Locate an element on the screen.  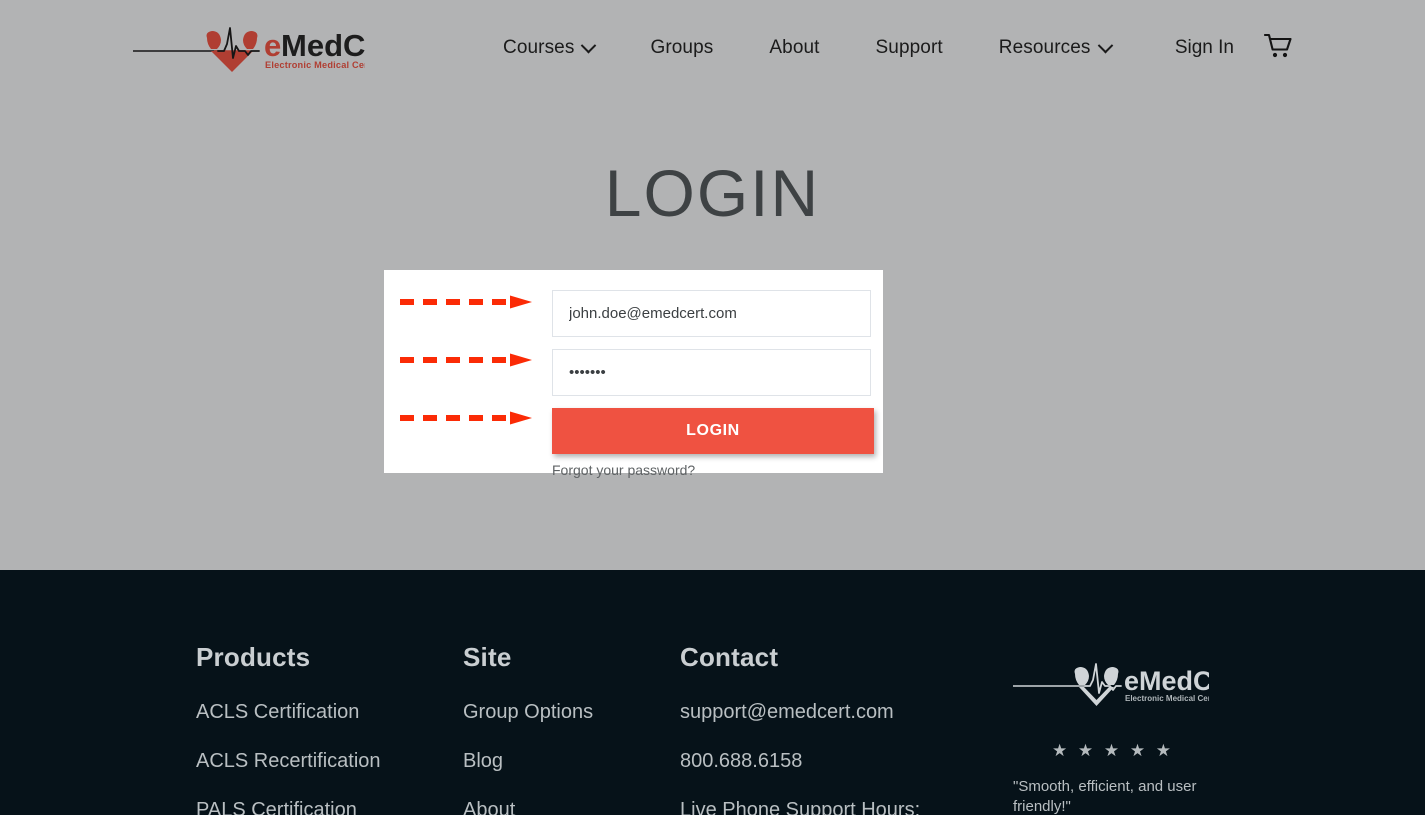
footer-heading-site: Site is located at coordinates (487, 657).